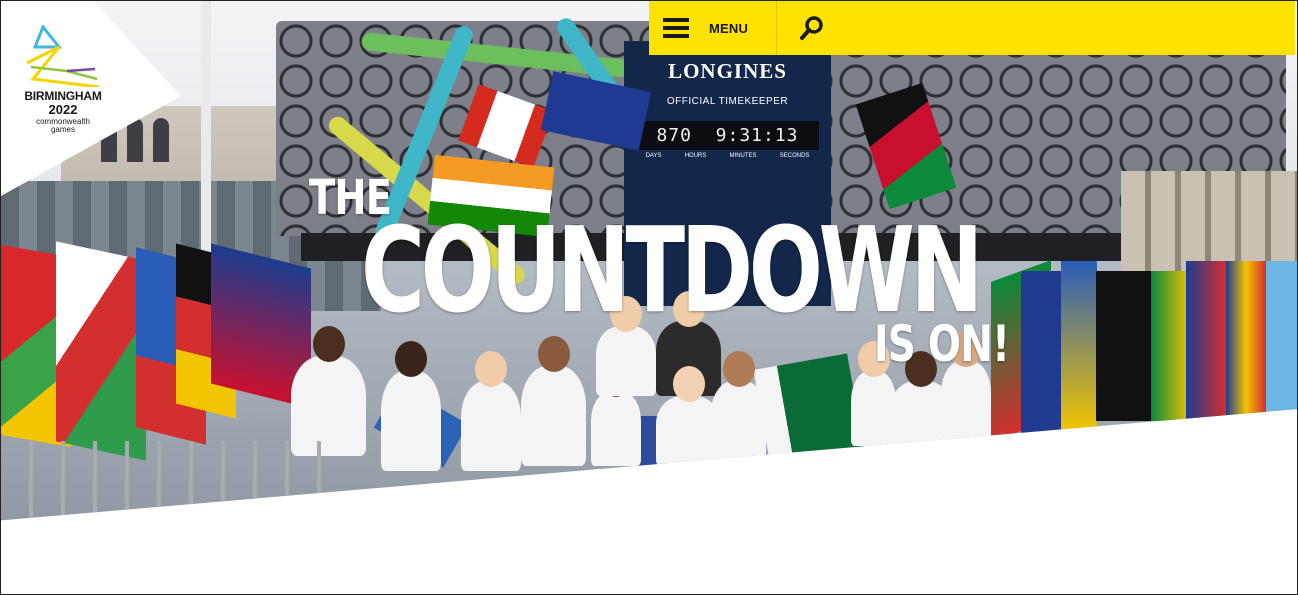 The image size is (1298, 595). I want to click on hamburger-icon, so click(676, 28).